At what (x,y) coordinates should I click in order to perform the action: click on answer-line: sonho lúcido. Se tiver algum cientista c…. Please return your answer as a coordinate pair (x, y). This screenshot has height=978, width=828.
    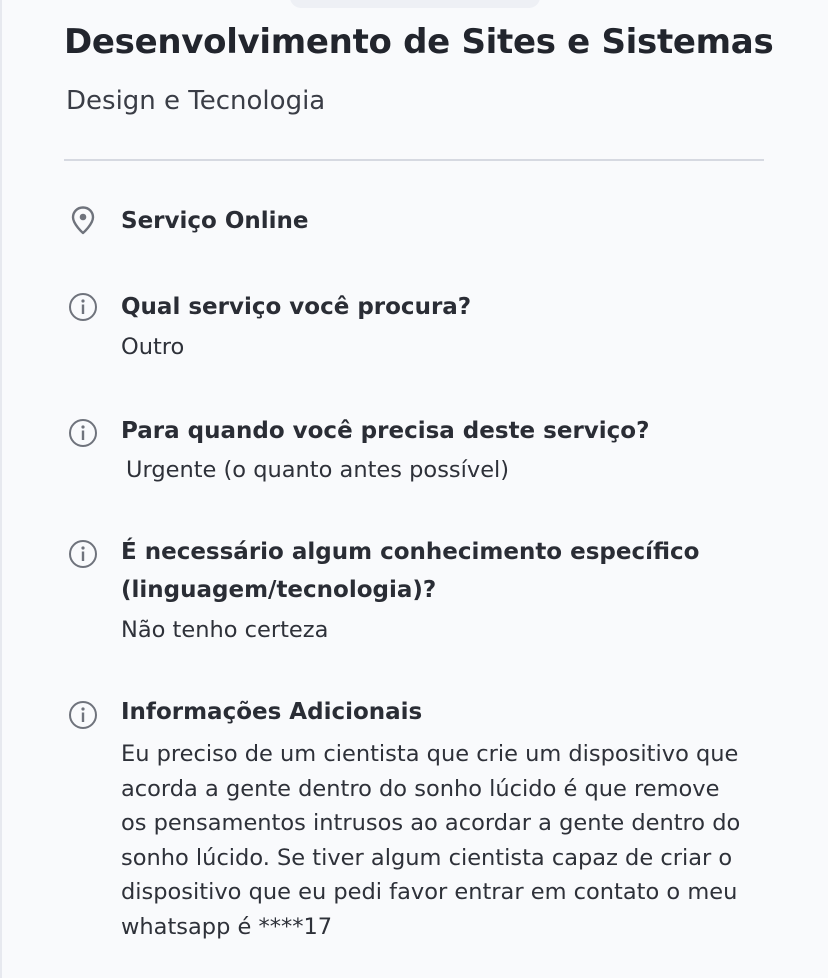
    Looking at the image, I should click on (427, 857).